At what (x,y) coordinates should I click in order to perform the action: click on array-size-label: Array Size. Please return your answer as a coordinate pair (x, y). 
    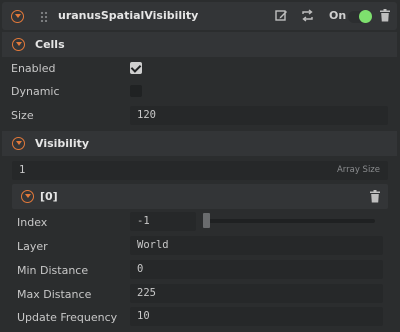
    Looking at the image, I should click on (358, 170).